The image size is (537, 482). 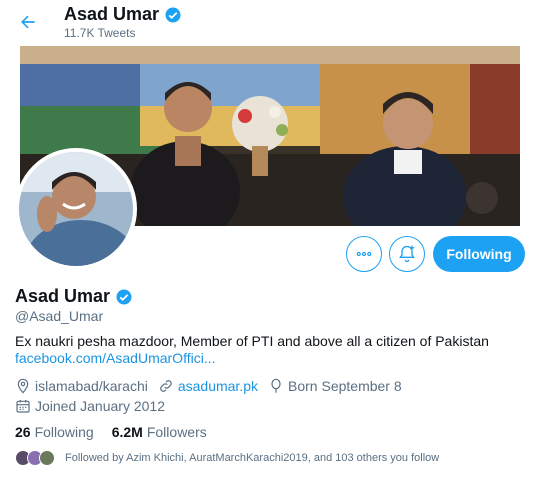 I want to click on location-text: islamabad/karachi, so click(x=91, y=386).